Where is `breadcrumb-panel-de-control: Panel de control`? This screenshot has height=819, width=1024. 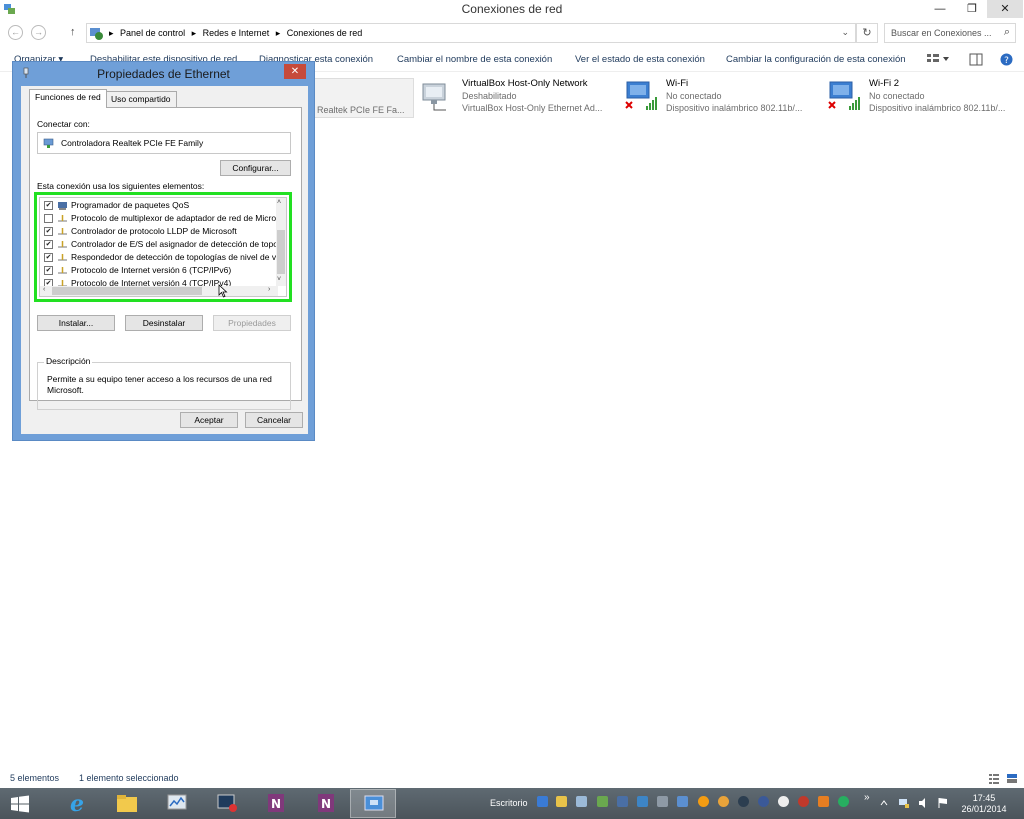 breadcrumb-panel-de-control: Panel de control is located at coordinates (152, 33).